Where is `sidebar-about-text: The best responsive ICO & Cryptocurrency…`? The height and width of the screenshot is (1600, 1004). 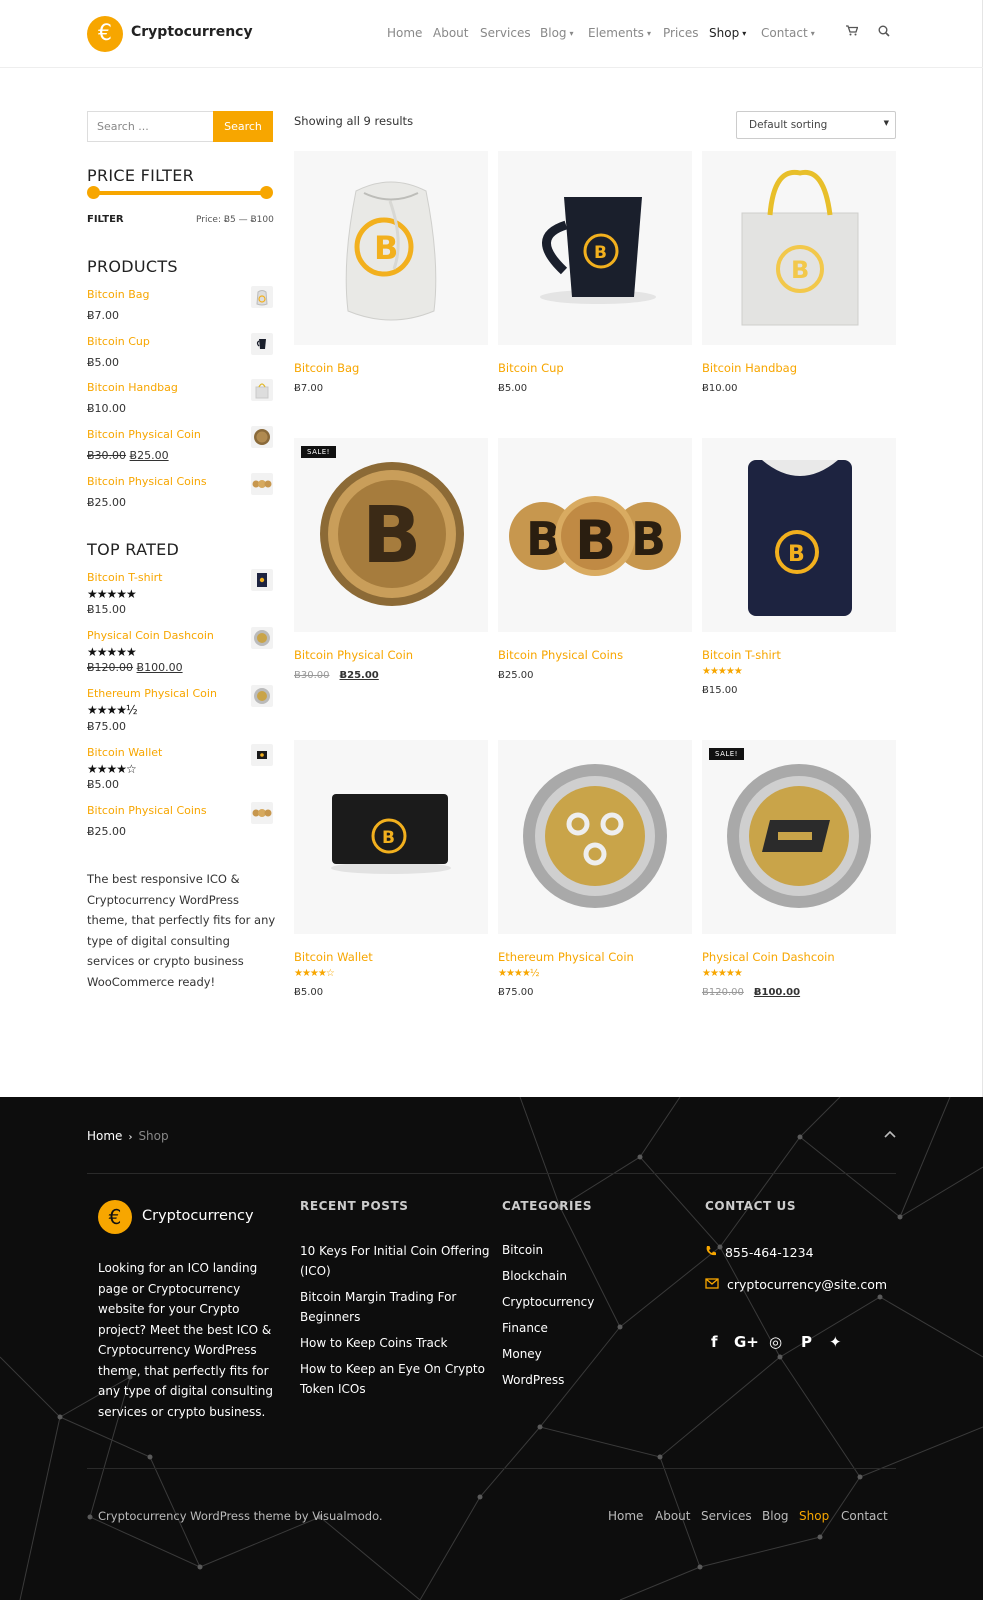
sidebar-about-text: The best responsive ICO & Cryptocurrency… is located at coordinates (181, 930).